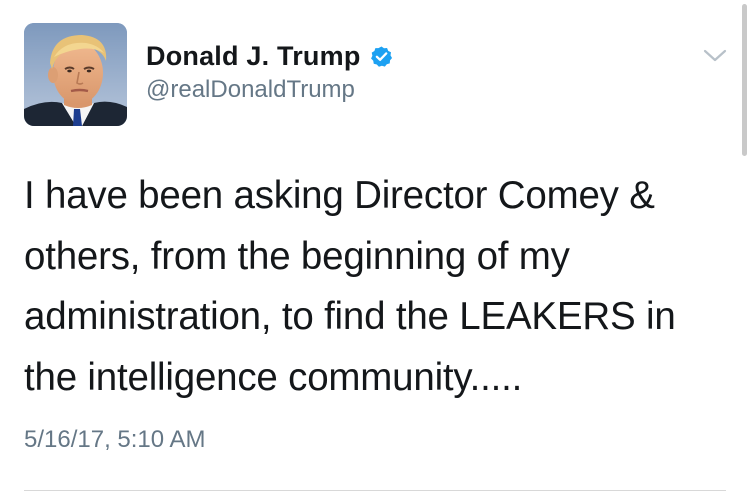 The height and width of the screenshot is (501, 750). I want to click on tweet-text-line: I have been asking Director Comey &, so click(339, 195).